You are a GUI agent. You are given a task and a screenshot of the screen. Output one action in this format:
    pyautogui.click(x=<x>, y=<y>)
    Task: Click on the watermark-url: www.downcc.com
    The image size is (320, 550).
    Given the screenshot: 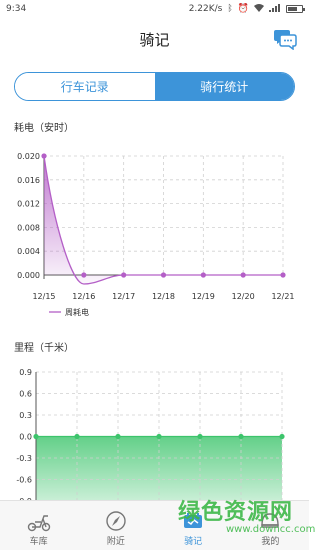 What is the action you would take?
    pyautogui.click(x=271, y=529)
    